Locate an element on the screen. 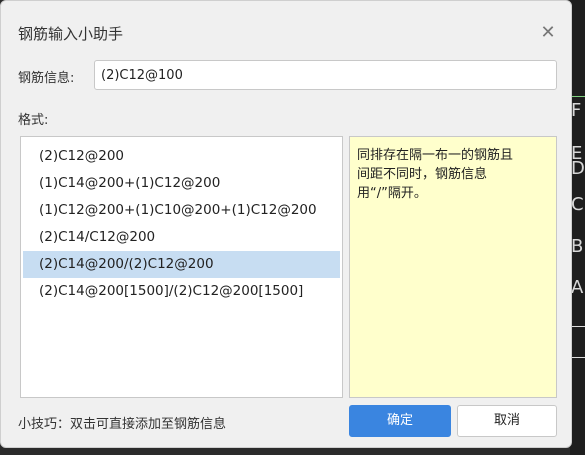 This screenshot has width=585, height=455. format-list-item: (1)C12@200+(1)C10@200+(1)C12@200 is located at coordinates (181, 210).